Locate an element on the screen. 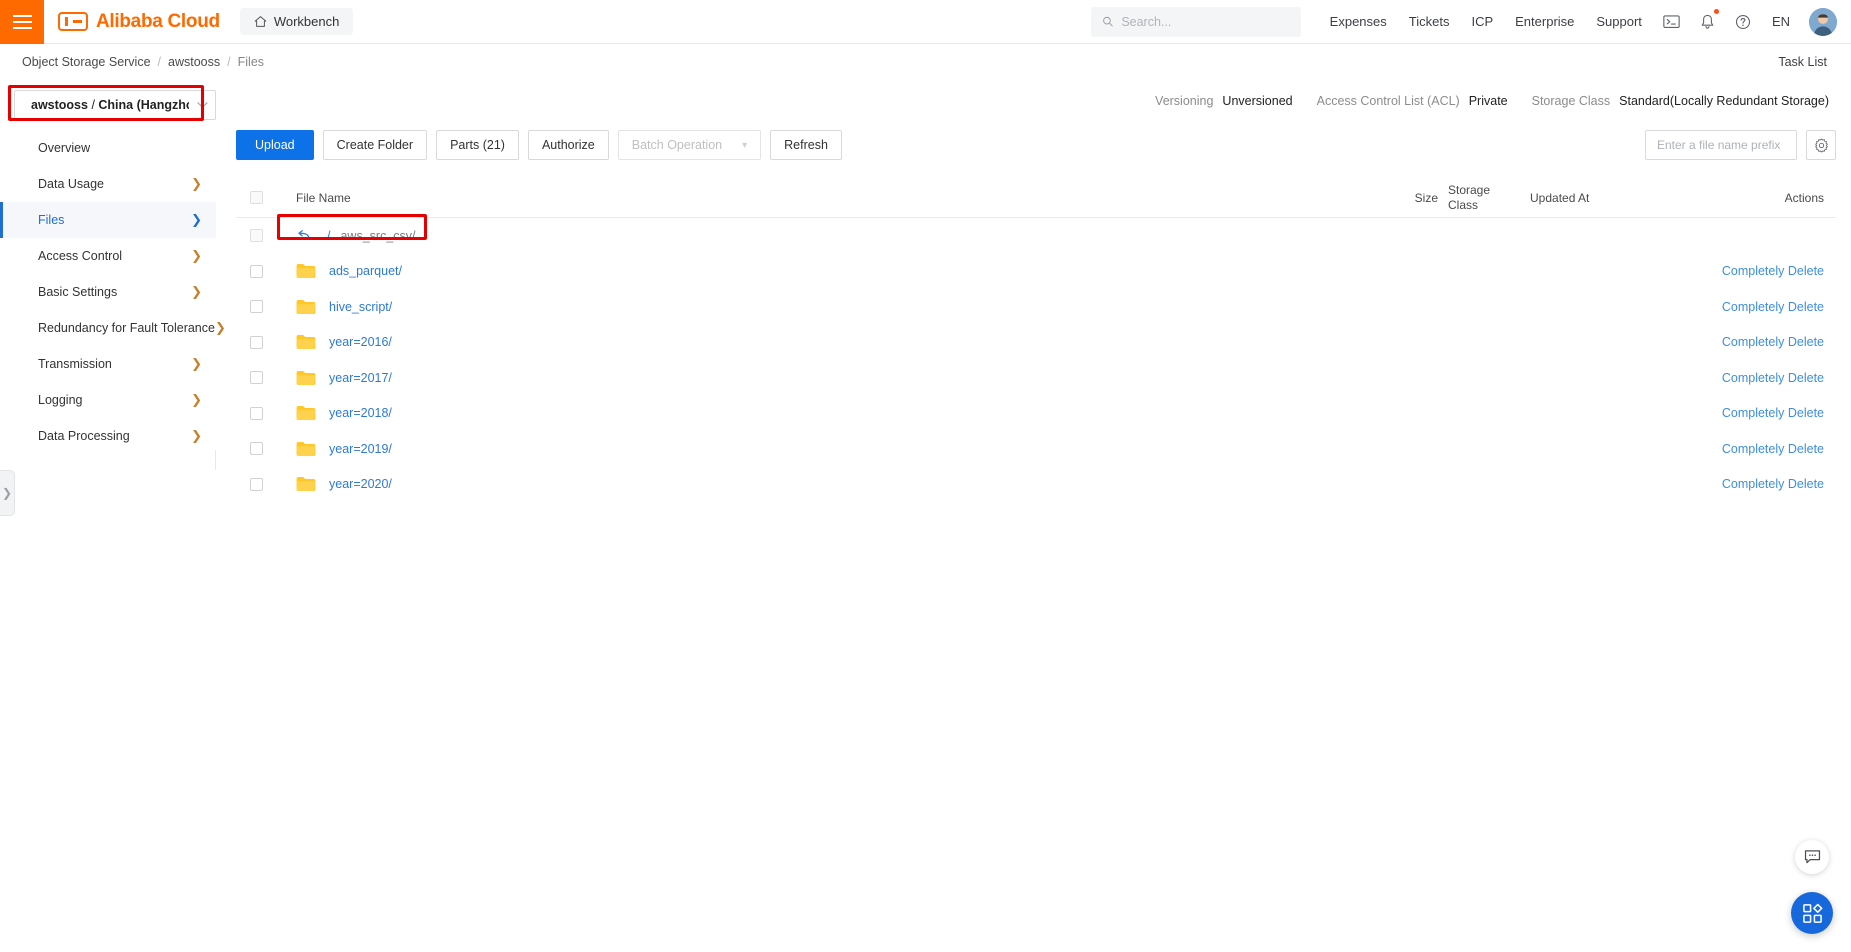  help-circle-icon is located at coordinates (1743, 22).